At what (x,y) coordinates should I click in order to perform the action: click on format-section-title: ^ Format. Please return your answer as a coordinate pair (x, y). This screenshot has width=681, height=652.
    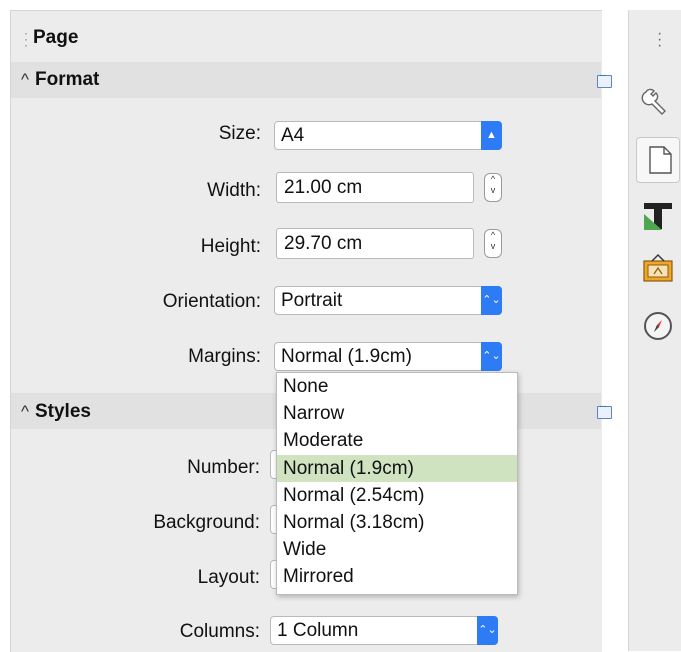
    Looking at the image, I should click on (60, 80).